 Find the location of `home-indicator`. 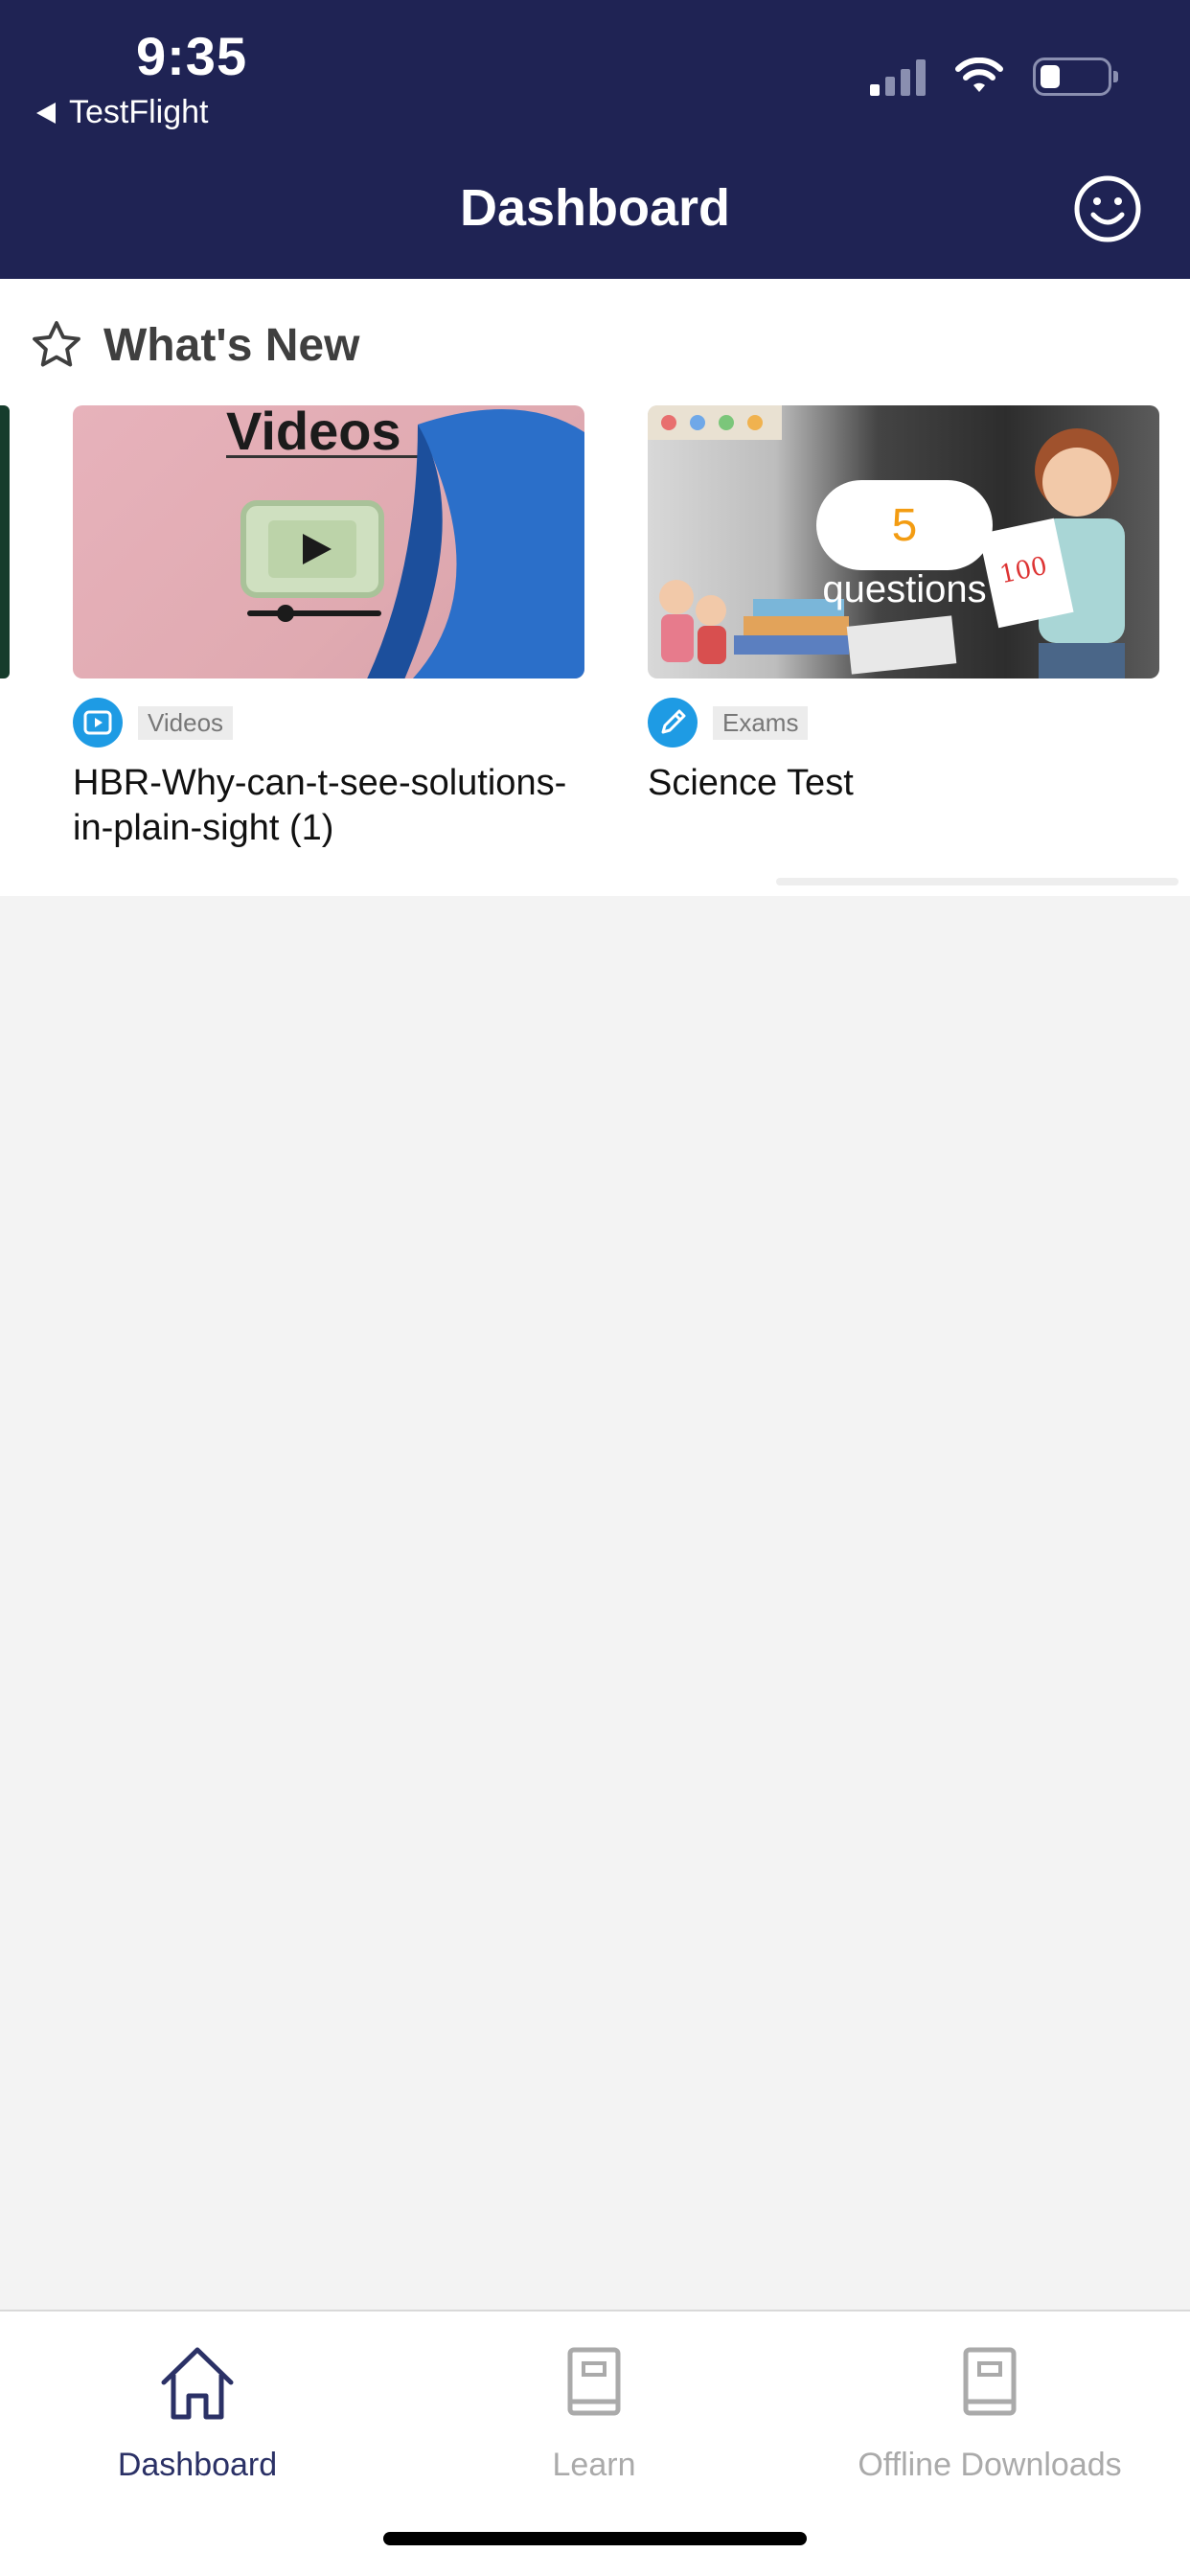

home-indicator is located at coordinates (595, 2538).